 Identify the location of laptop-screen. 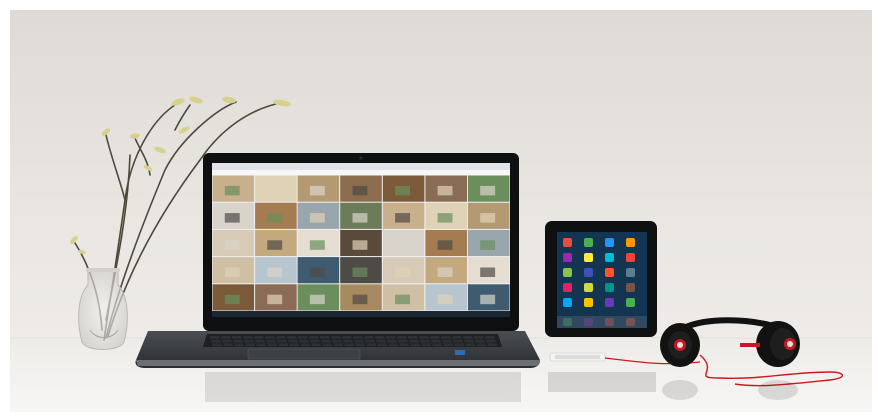
(361, 240).